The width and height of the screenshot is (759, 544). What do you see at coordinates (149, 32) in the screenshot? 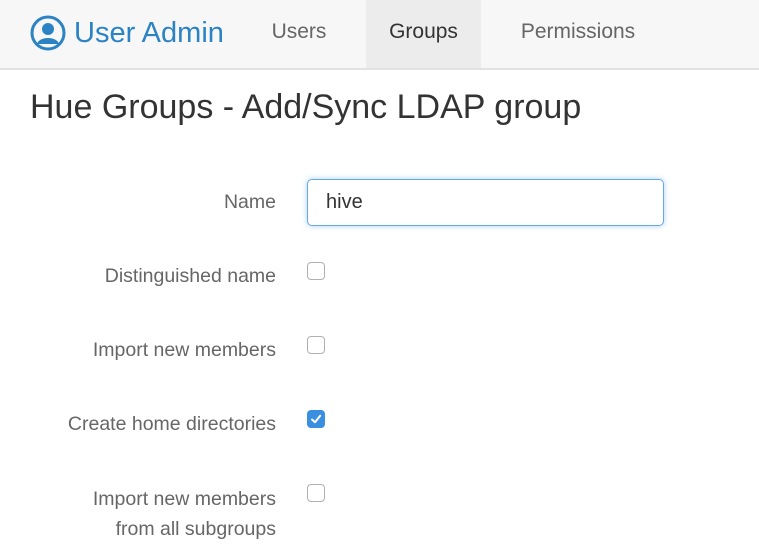
I see `brand-label: User Admin` at bounding box center [149, 32].